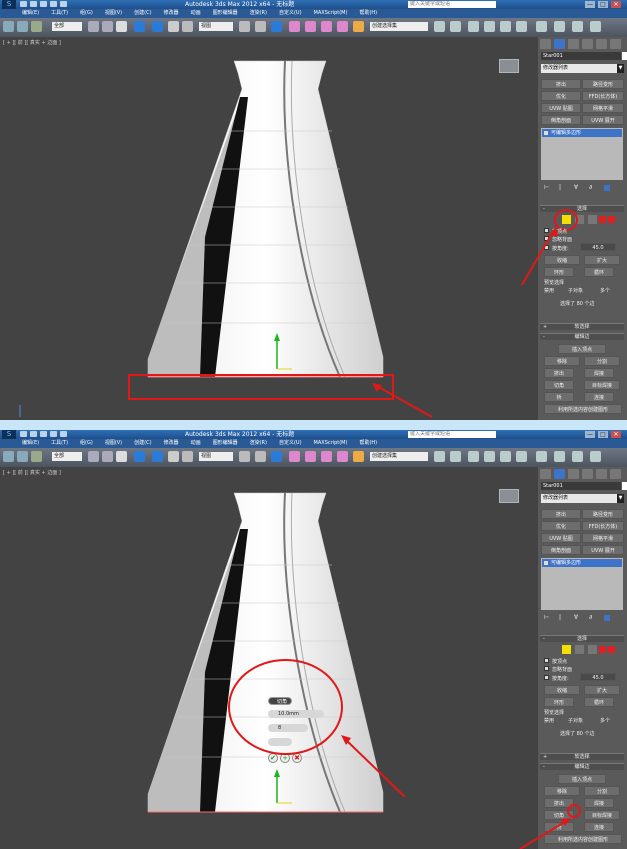  I want to click on preview-multi-radio: 多个, so click(605, 290).